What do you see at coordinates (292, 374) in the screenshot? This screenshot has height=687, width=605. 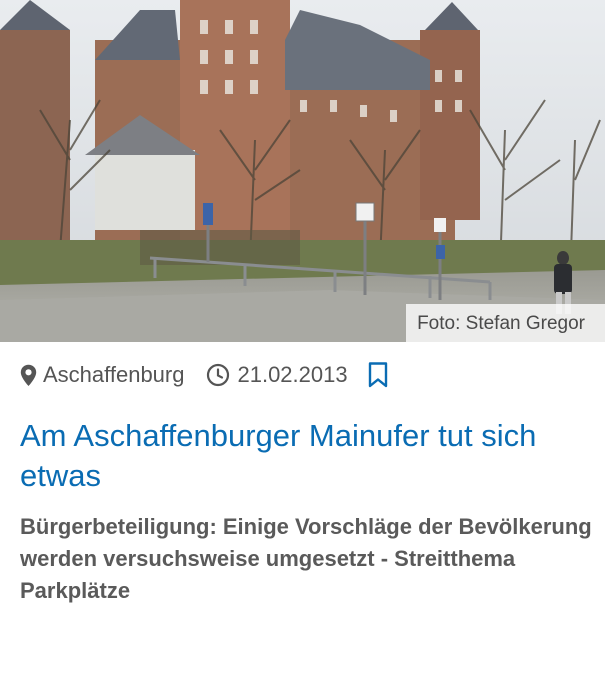 I see `article-date: 21.02.2013` at bounding box center [292, 374].